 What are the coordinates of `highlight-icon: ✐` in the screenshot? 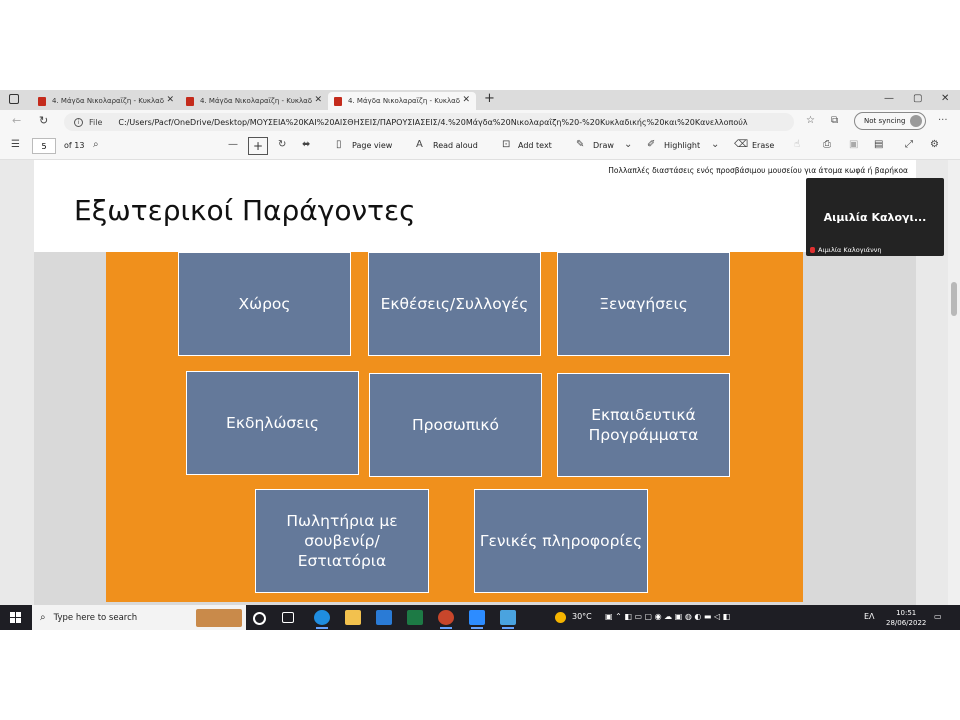 It's located at (651, 144).